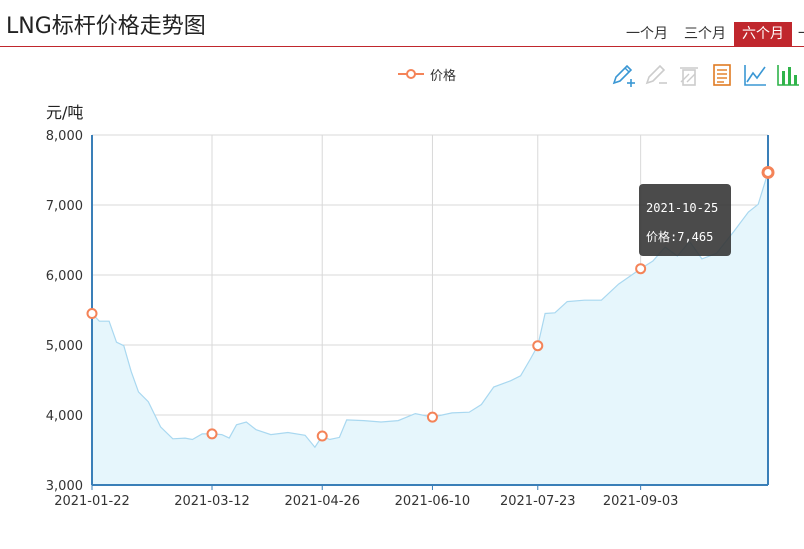 This screenshot has height=549, width=804. What do you see at coordinates (64, 416) in the screenshot?
I see `y-tick-label: 4,000` at bounding box center [64, 416].